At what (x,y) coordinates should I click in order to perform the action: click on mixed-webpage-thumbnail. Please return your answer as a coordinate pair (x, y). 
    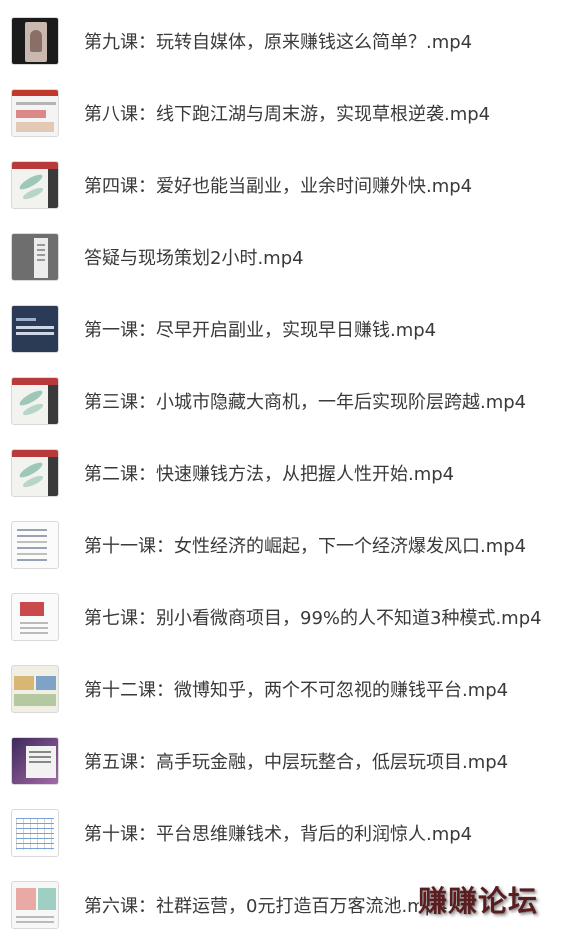
    Looking at the image, I should click on (35, 689).